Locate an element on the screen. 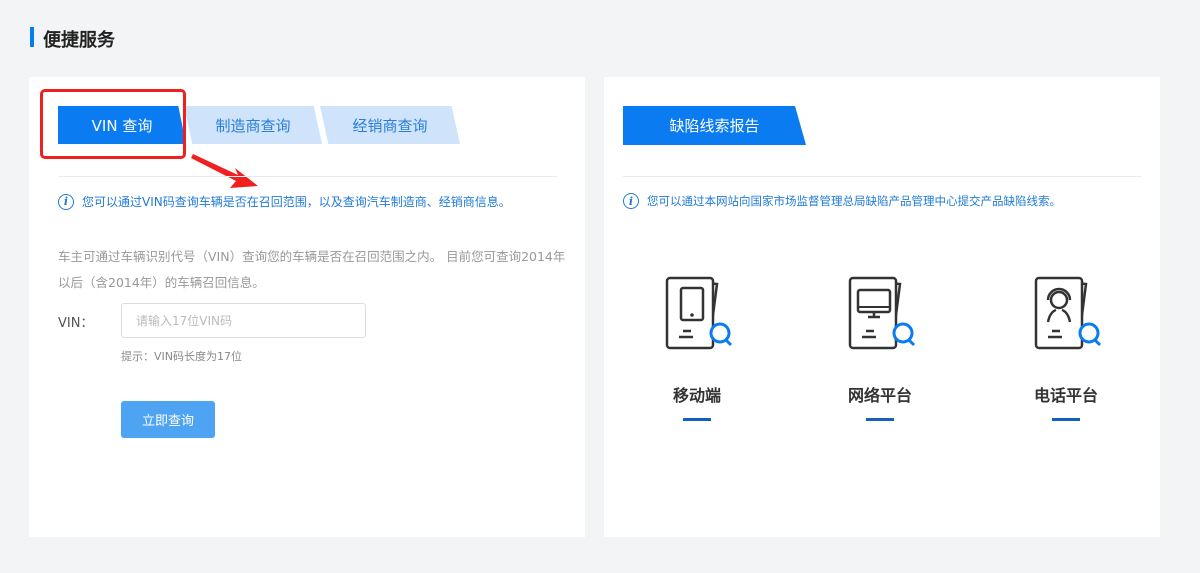 The image size is (1200, 573). channel-label: 电话平台 is located at coordinates (1065, 395).